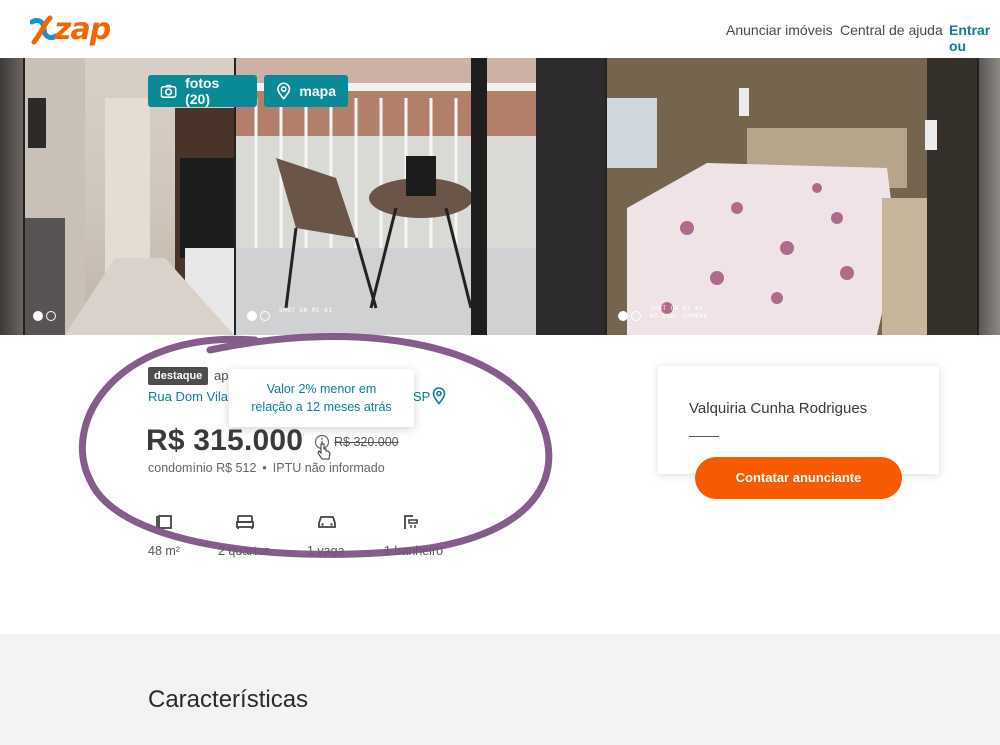  I want to click on map-button: mapa, so click(306, 91).